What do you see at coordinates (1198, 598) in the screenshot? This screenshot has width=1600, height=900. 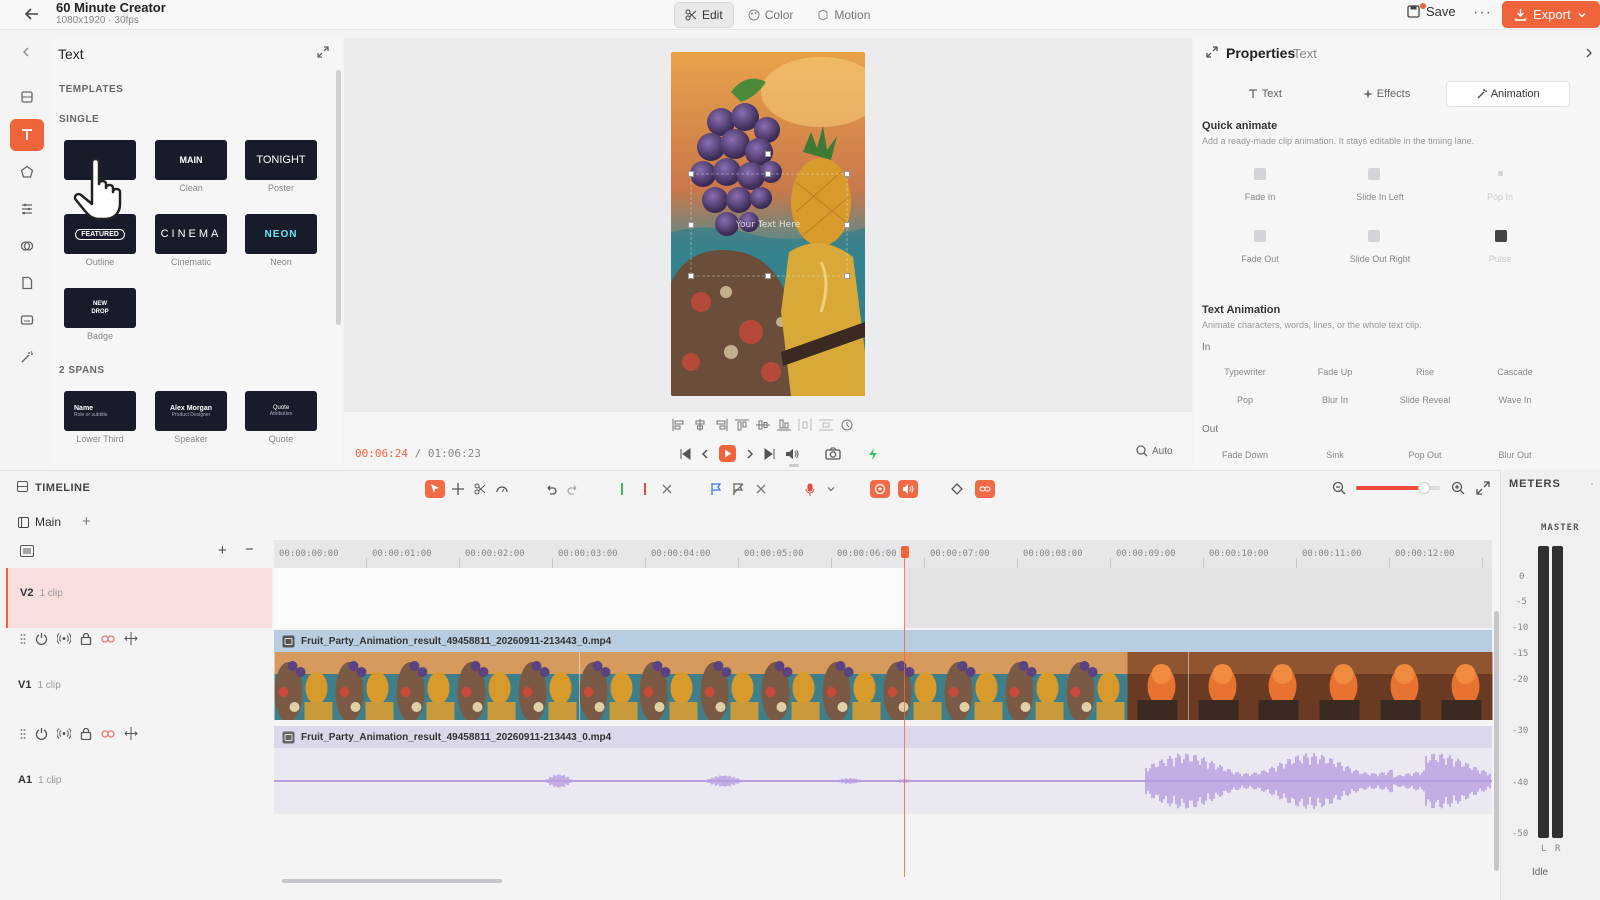 I see `text-clip-v2` at bounding box center [1198, 598].